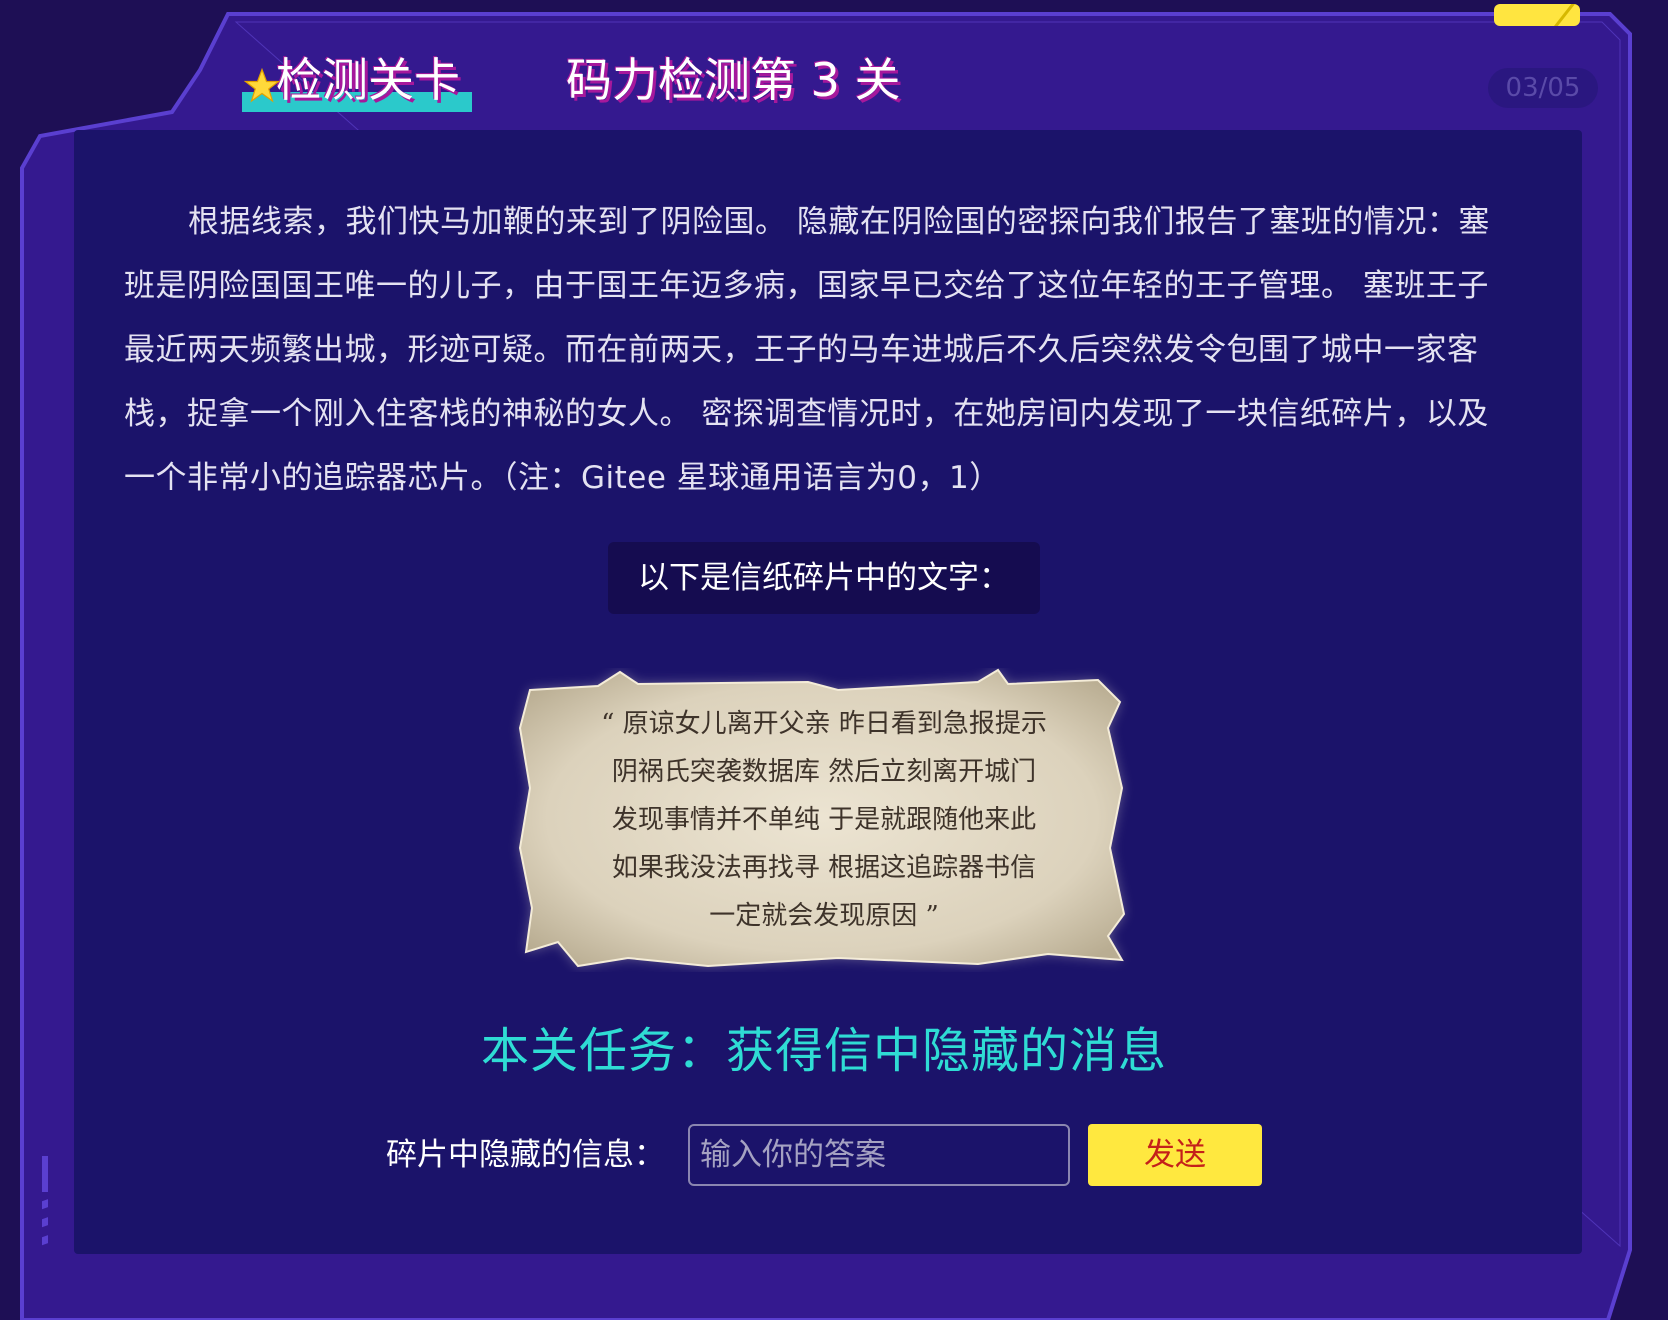  What do you see at coordinates (823, 1051) in the screenshot?
I see `task-description: 本关任务：获得信中隐藏的消息` at bounding box center [823, 1051].